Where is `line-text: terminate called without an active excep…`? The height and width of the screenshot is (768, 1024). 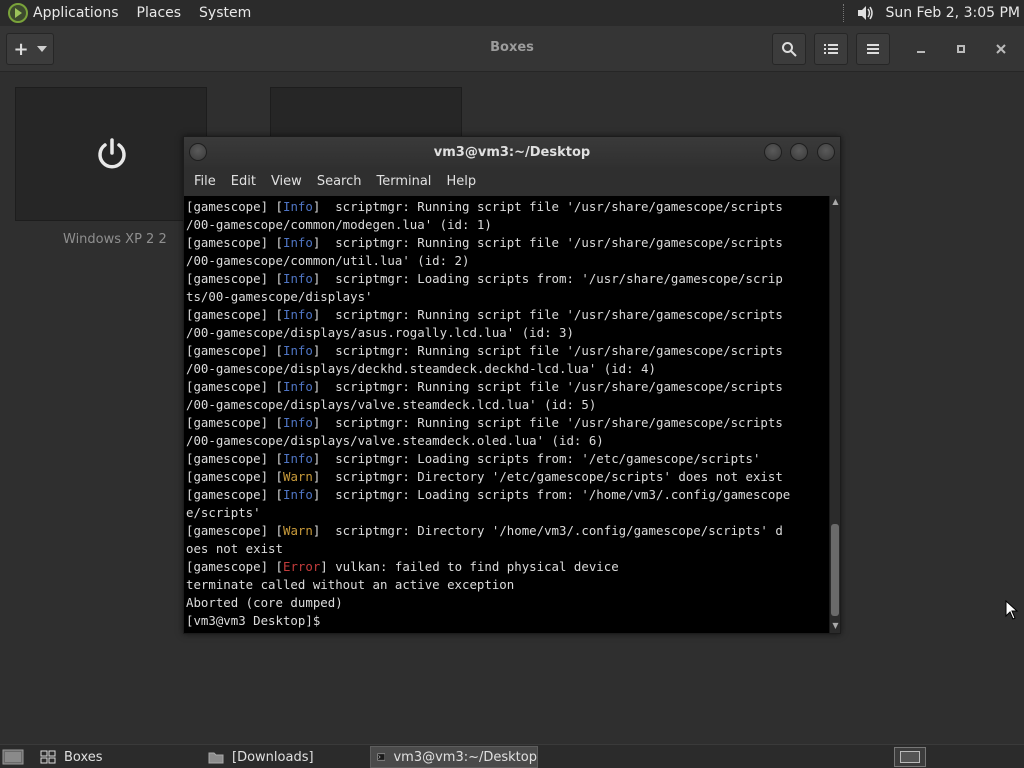 line-text: terminate called without an active excep… is located at coordinates (350, 584).